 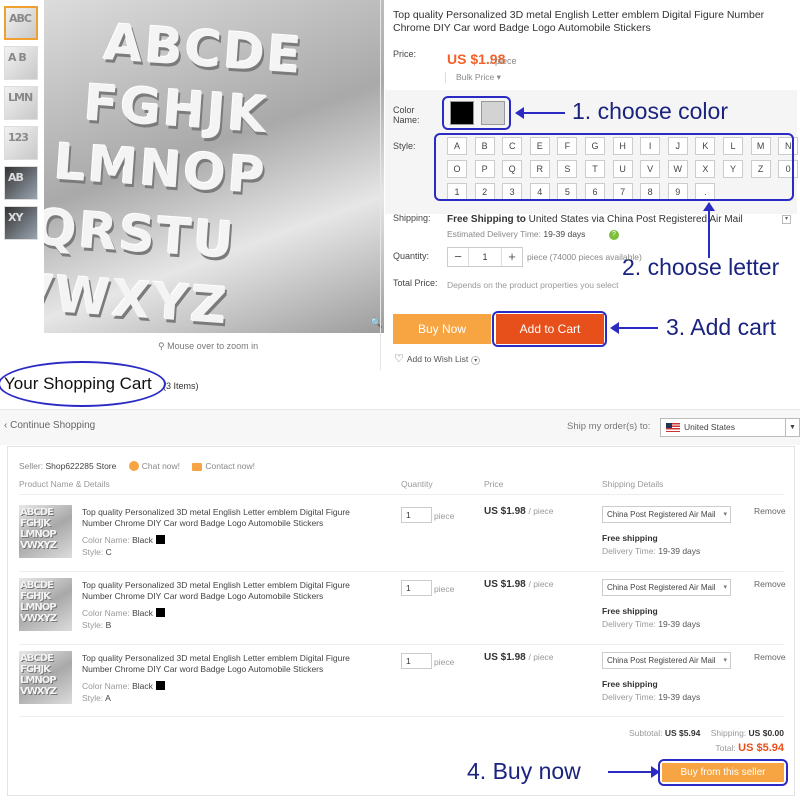 I want to click on image-letter-row: FGHJK, so click(x=176, y=109).